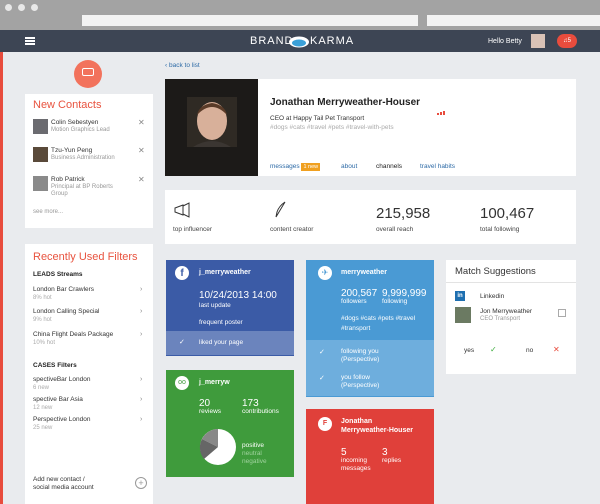 The image size is (600, 504). What do you see at coordinates (182, 210) in the screenshot?
I see `megaphone-icon` at bounding box center [182, 210].